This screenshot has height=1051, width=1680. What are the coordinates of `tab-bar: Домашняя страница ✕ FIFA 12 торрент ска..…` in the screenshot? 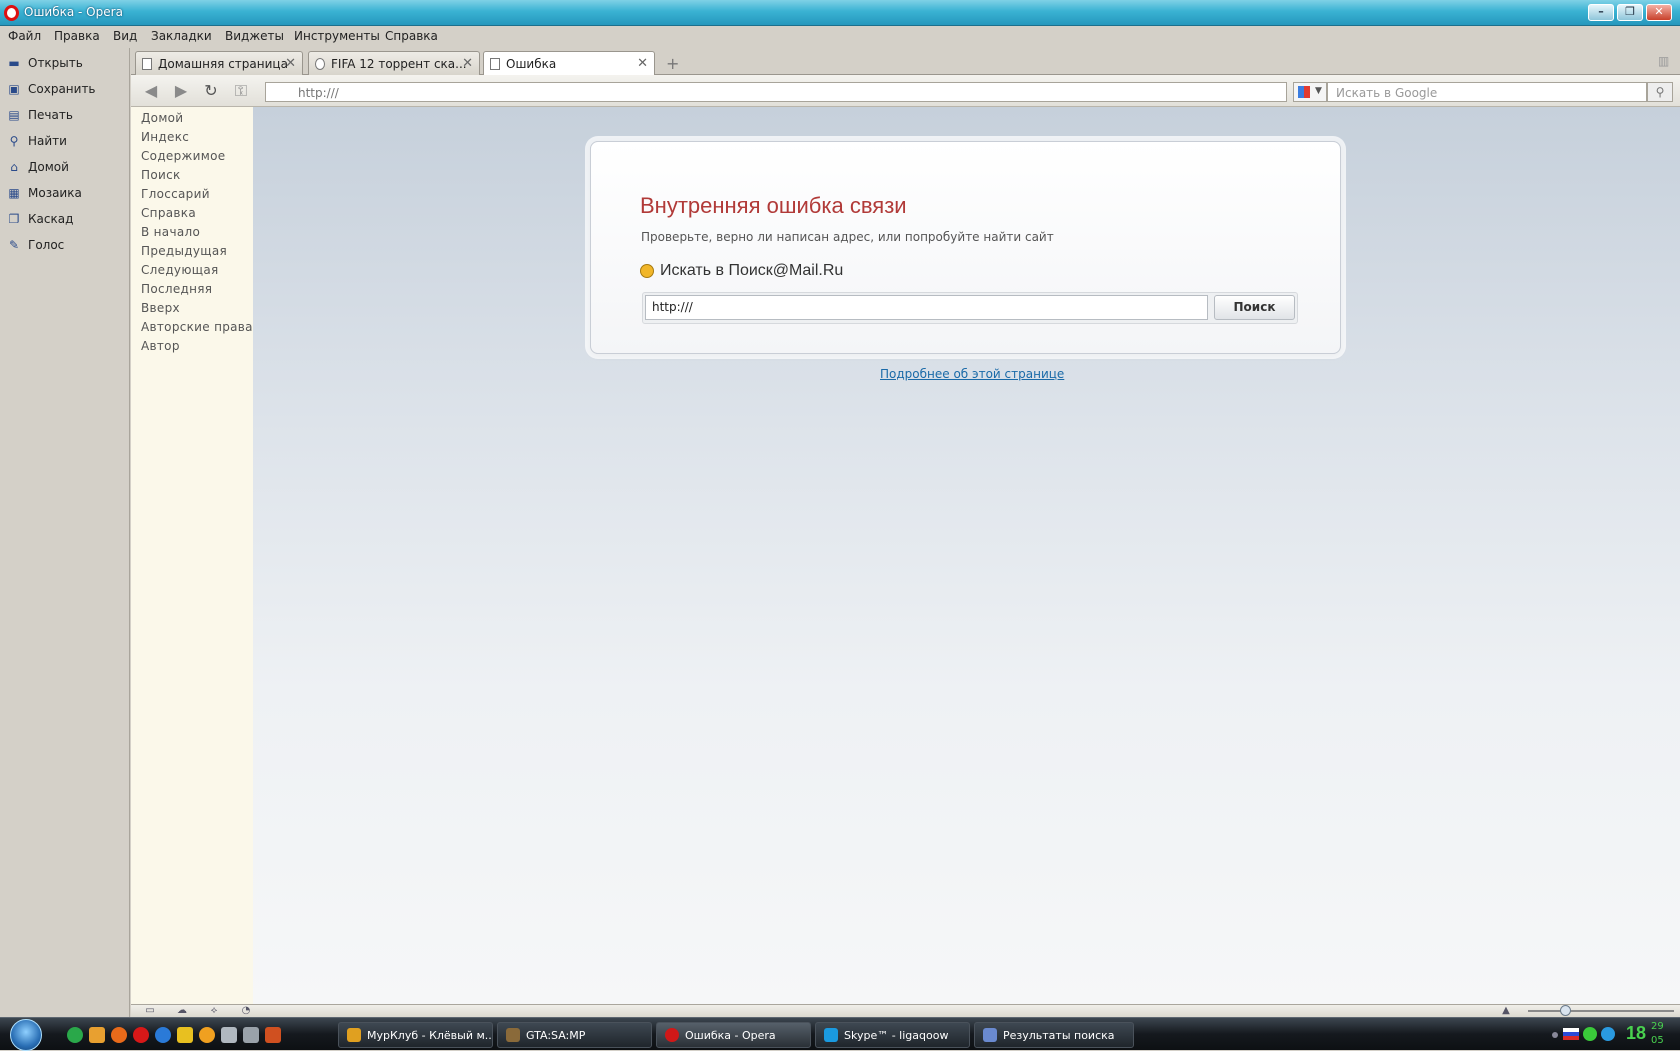 It's located at (905, 62).